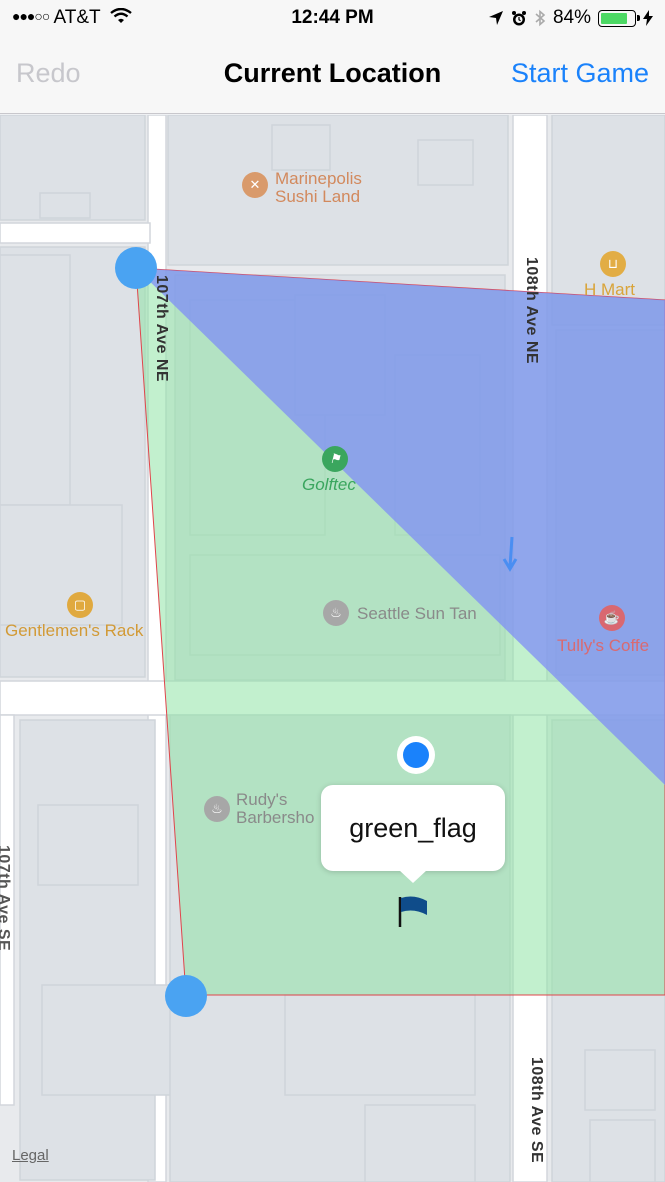 Image resolution: width=665 pixels, height=1182 pixels. What do you see at coordinates (609, 289) in the screenshot?
I see `poi-label: H Mart` at bounding box center [609, 289].